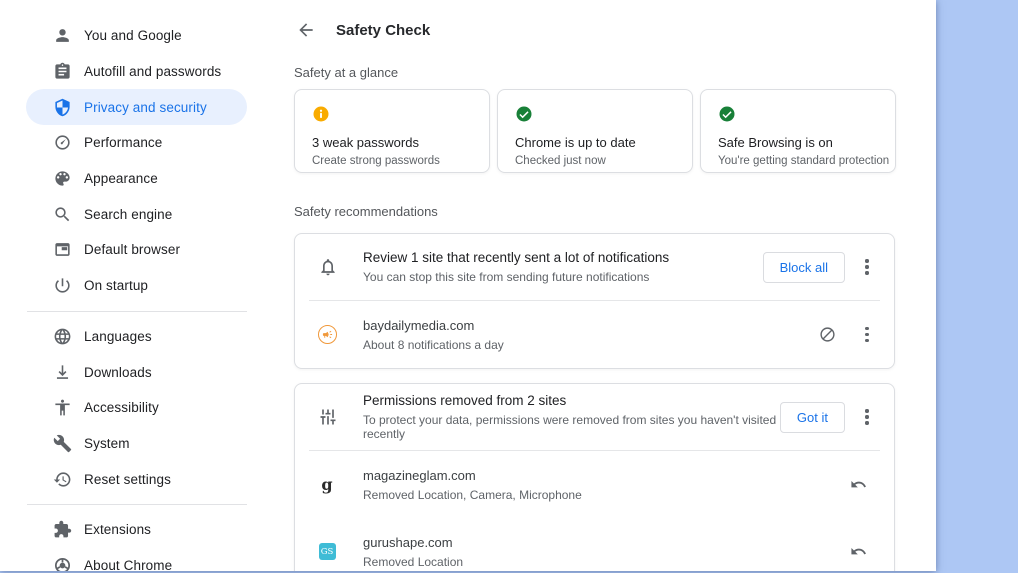  I want to click on glance-card-subtitle: Create strong passwords, so click(376, 161).